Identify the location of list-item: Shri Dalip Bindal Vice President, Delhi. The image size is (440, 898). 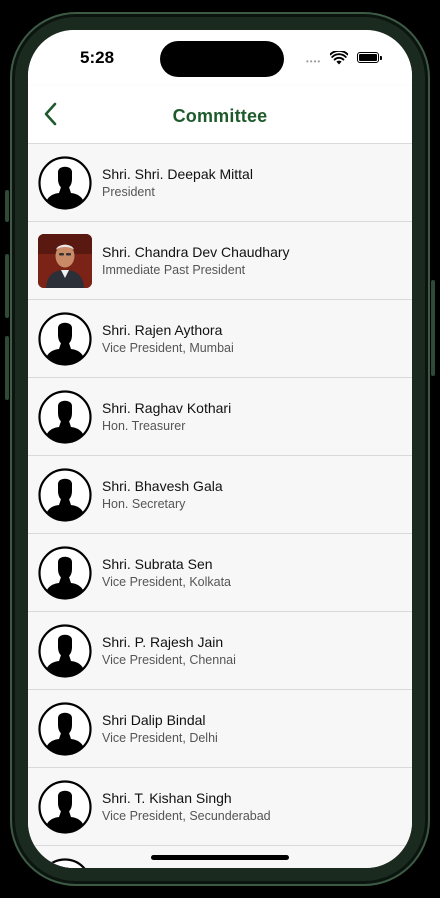
(220, 729).